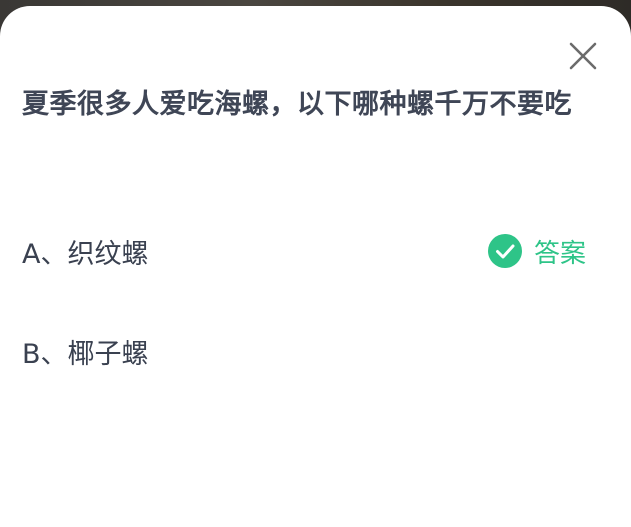 The height and width of the screenshot is (527, 631). What do you see at coordinates (45, 254) in the screenshot?
I see `option-letter: A、` at bounding box center [45, 254].